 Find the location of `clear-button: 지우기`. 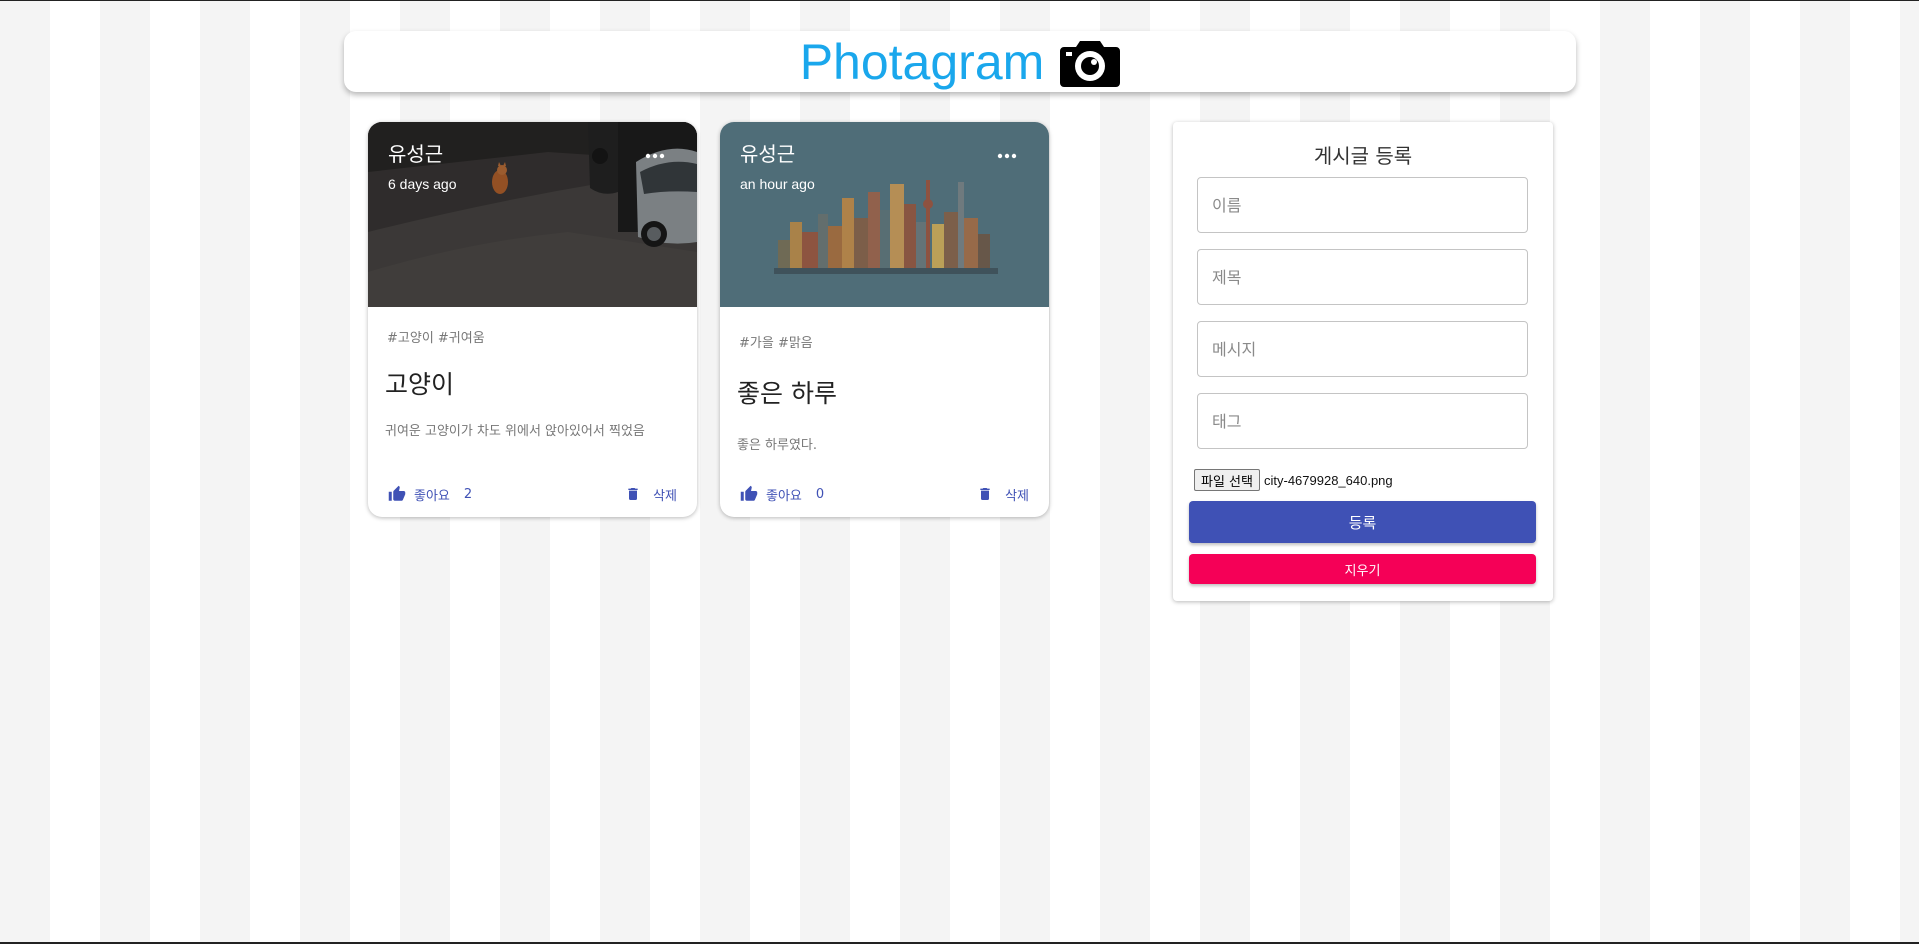

clear-button: 지우기 is located at coordinates (1362, 569).